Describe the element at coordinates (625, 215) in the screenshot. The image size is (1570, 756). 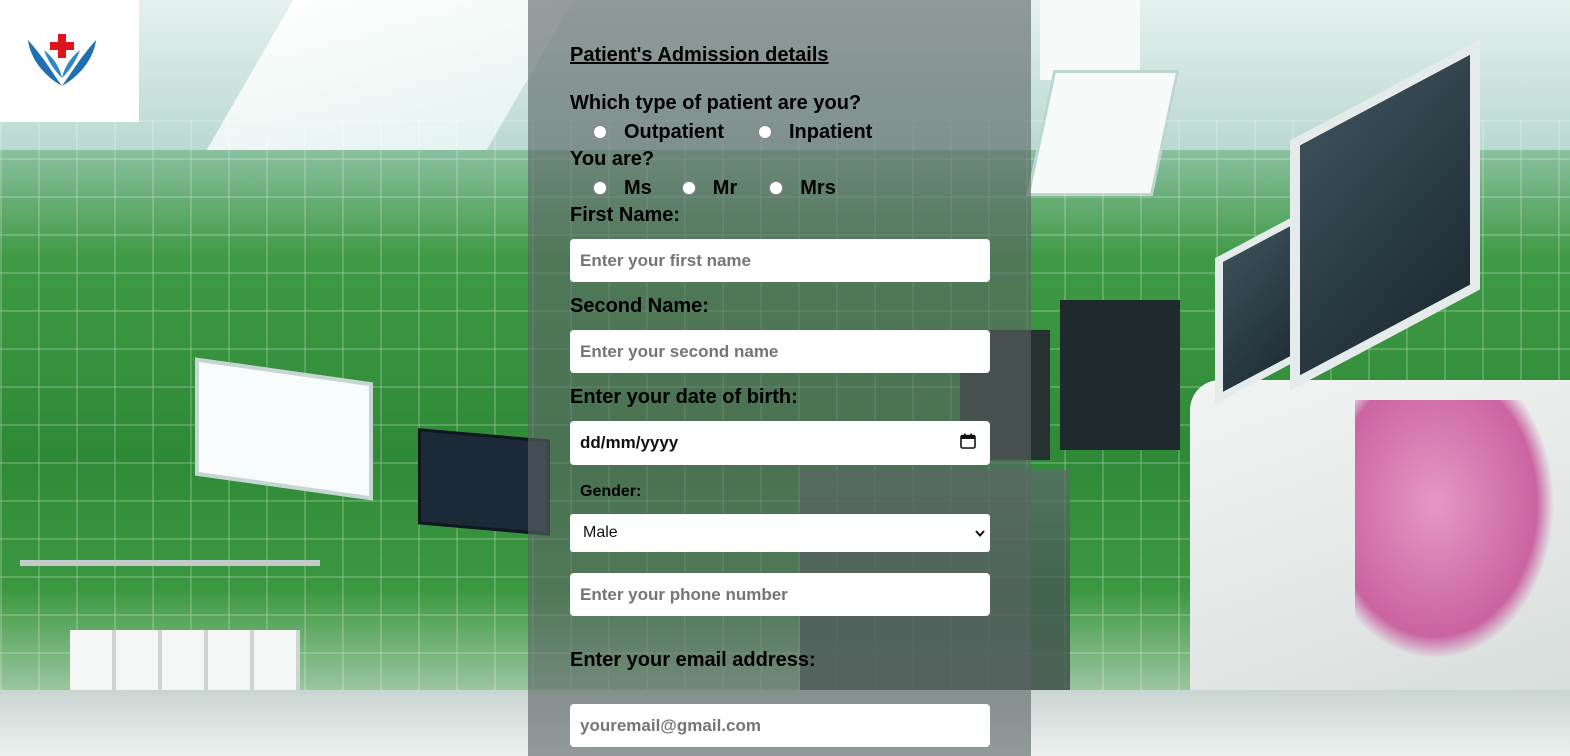
I see `first-name-label: First Name:` at that location.